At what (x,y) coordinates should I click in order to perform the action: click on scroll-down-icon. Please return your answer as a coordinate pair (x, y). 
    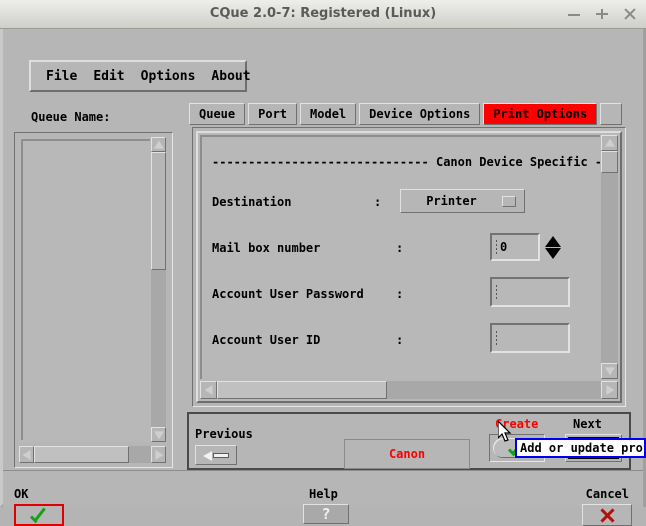
    Looking at the image, I should click on (158, 434).